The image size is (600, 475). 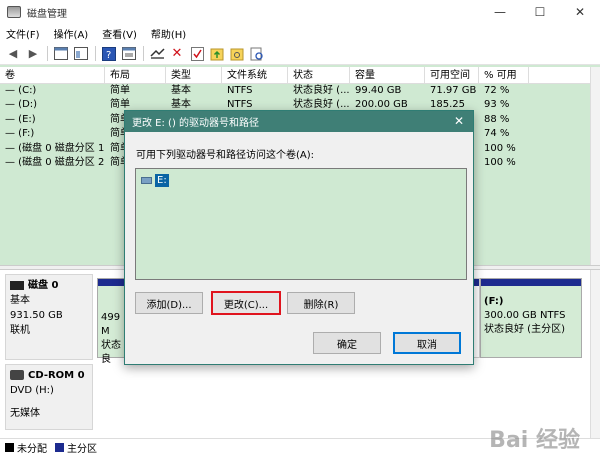 What do you see at coordinates (32, 390) in the screenshot?
I see `cdrom-0-drive: DVD (H:)` at bounding box center [32, 390].